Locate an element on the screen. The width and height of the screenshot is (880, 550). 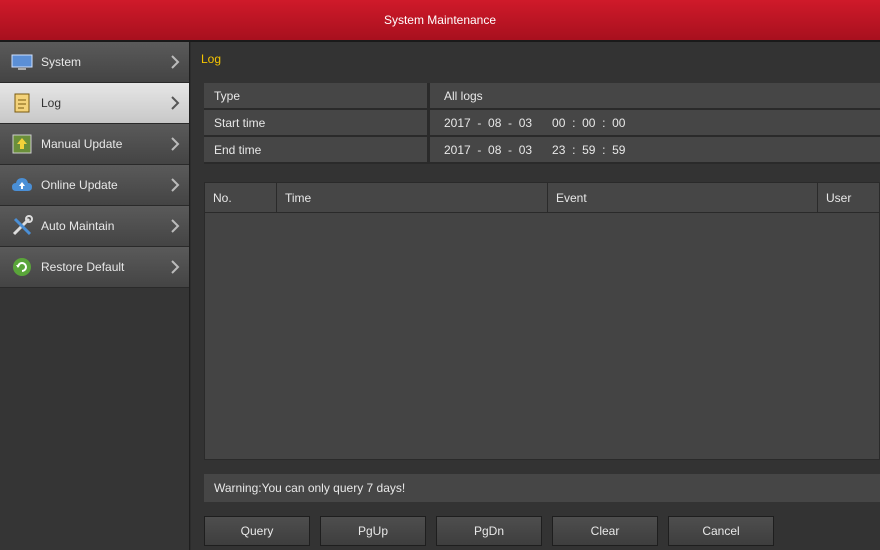
document-icon is located at coordinates (22, 103).